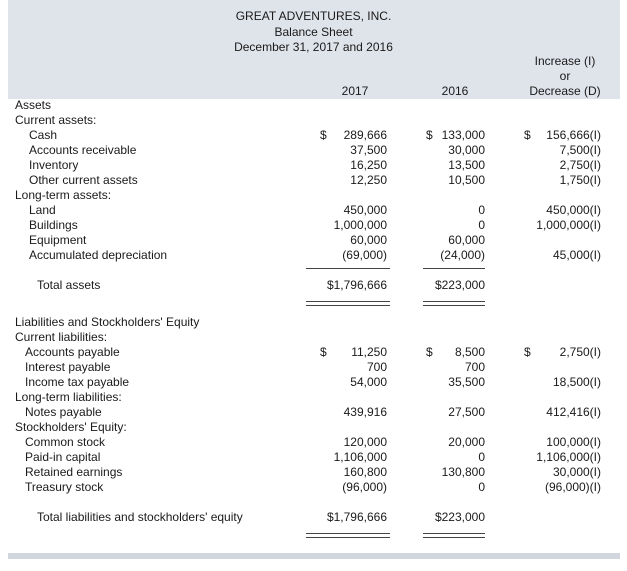  What do you see at coordinates (71, 427) in the screenshot?
I see `row-label-stockholders-equity: Stockholders' Equity:` at bounding box center [71, 427].